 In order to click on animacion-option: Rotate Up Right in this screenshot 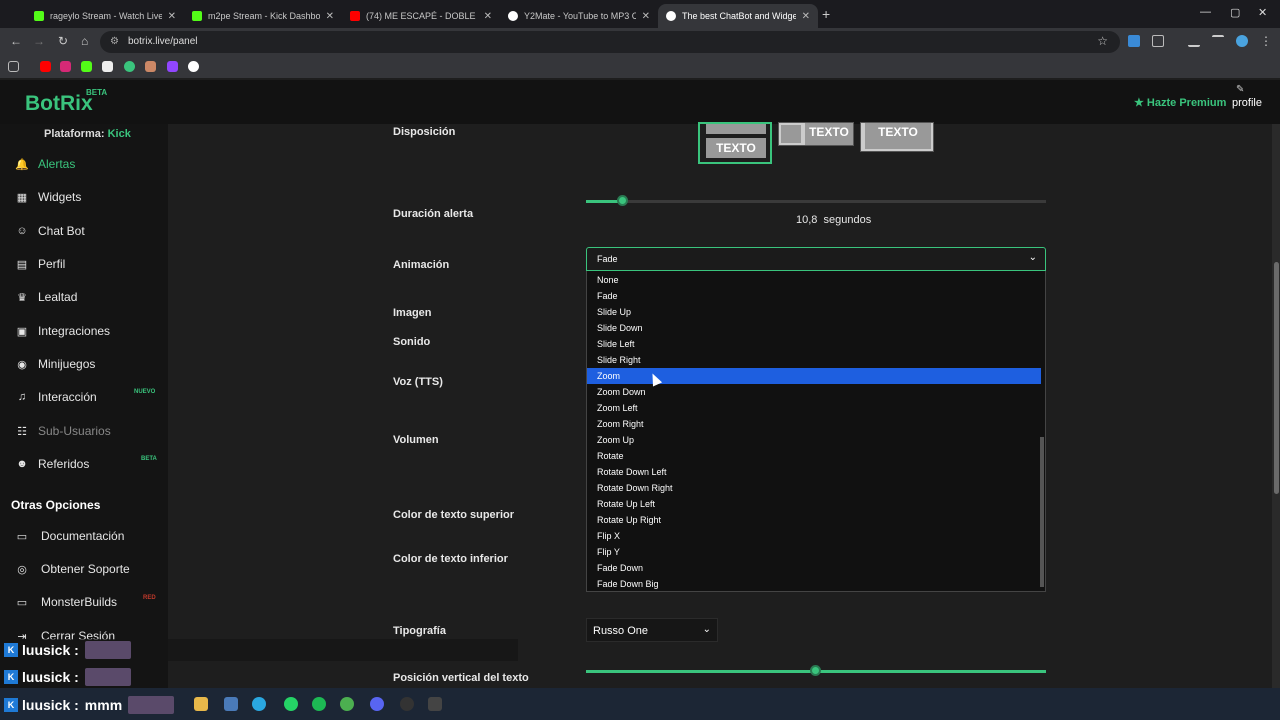, I will do `click(814, 520)`.